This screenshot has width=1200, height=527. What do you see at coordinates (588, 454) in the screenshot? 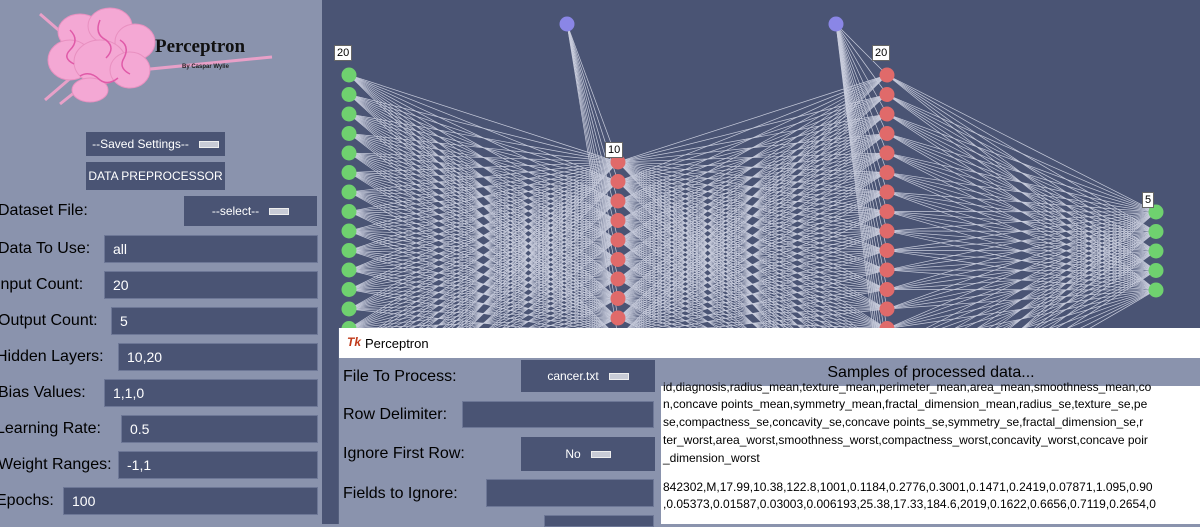
I see `ignore-first-row-dropdown: No` at bounding box center [588, 454].